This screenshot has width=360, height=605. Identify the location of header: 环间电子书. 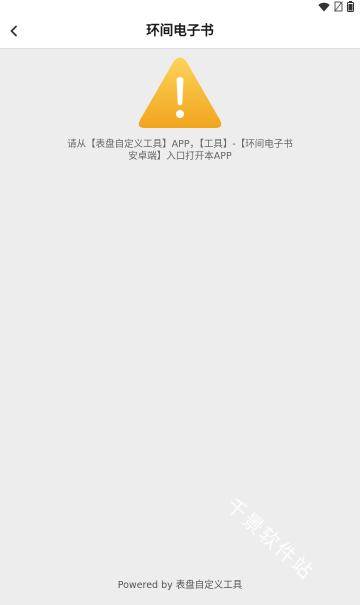
(180, 31).